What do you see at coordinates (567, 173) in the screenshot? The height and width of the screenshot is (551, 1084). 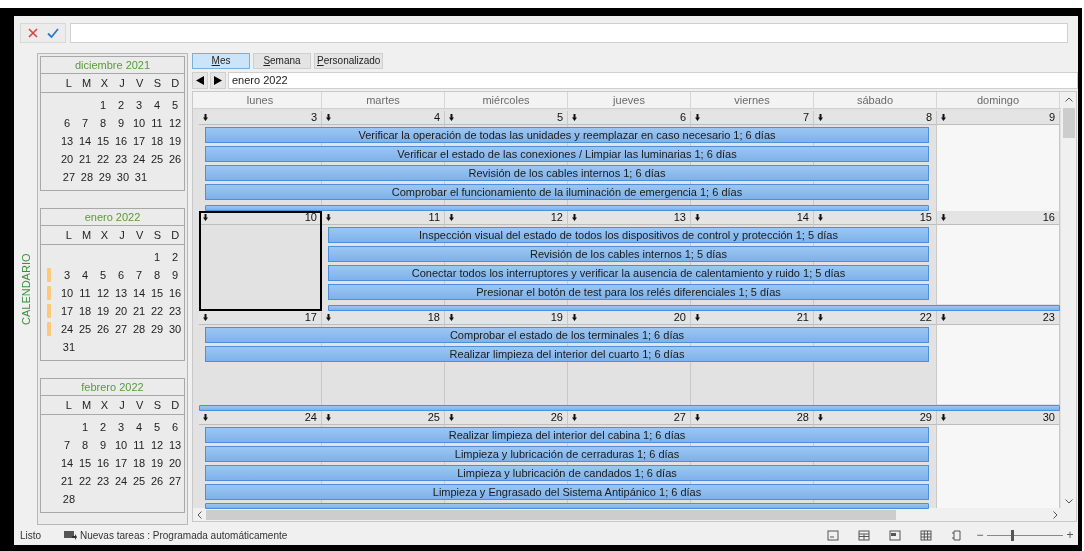 I see `task-bar: Revisión de los cables internos 1; 6 días` at bounding box center [567, 173].